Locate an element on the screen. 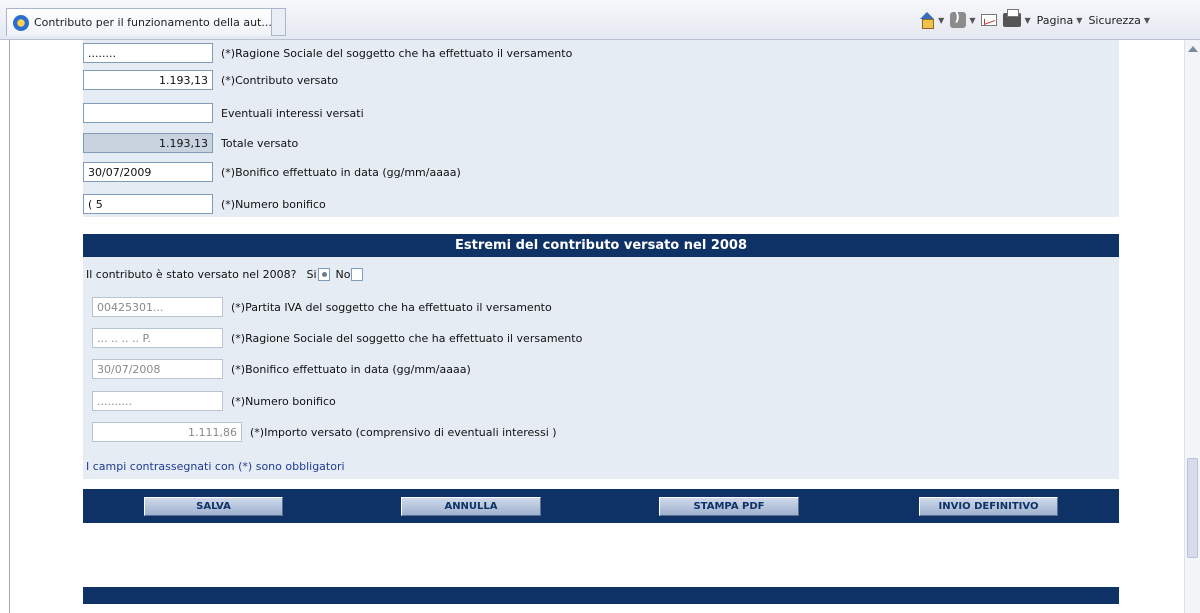  rss-icon is located at coordinates (958, 19).